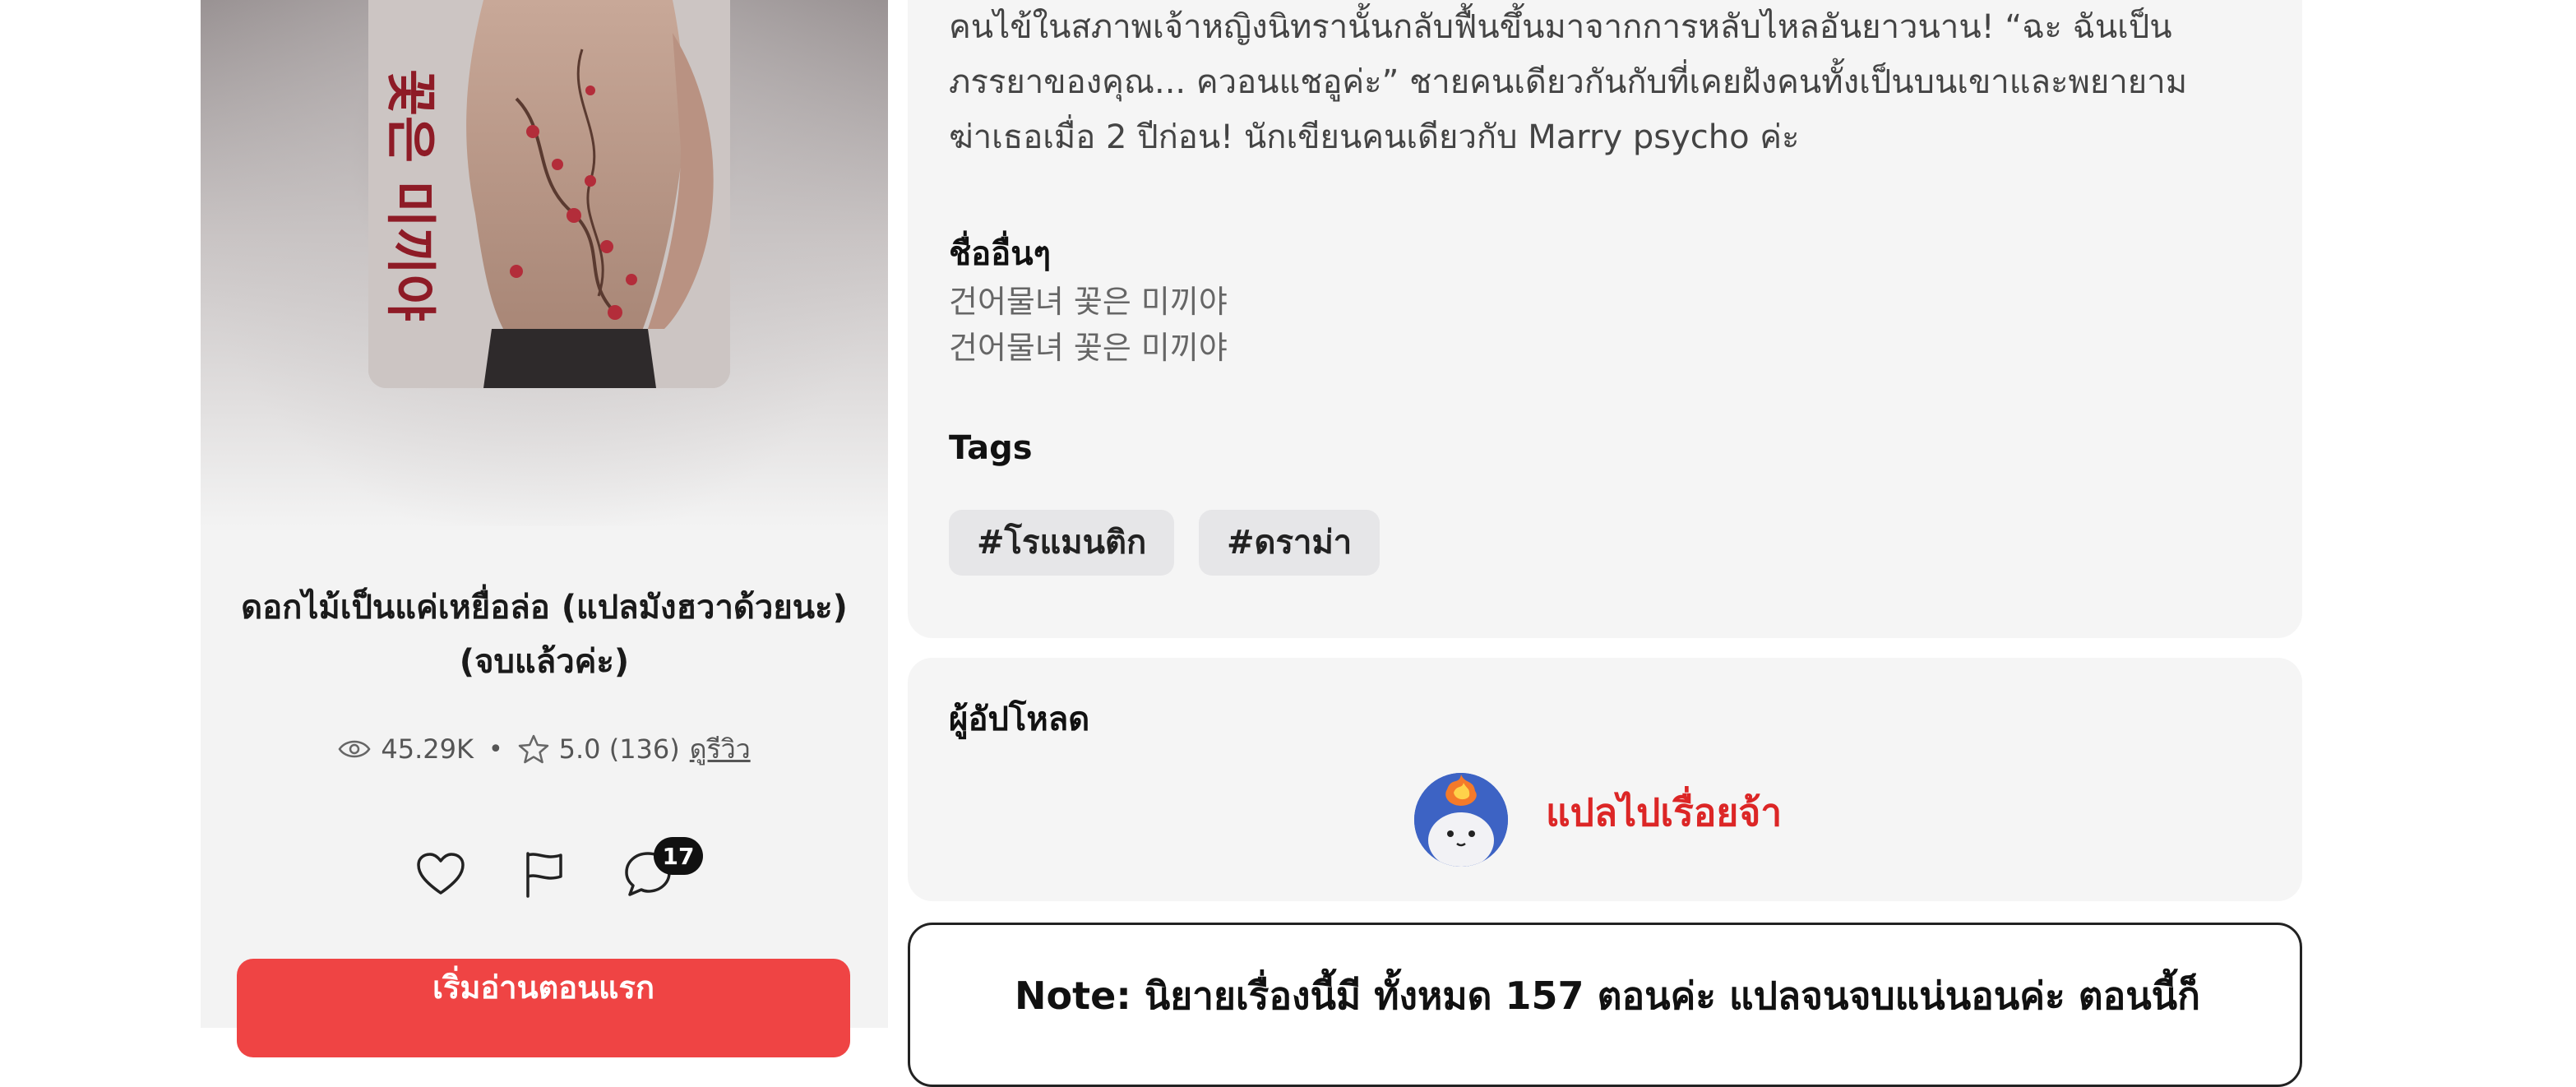  Describe the element at coordinates (720, 750) in the screenshot. I see `view-reviews-link: ดูรีวิว` at that location.